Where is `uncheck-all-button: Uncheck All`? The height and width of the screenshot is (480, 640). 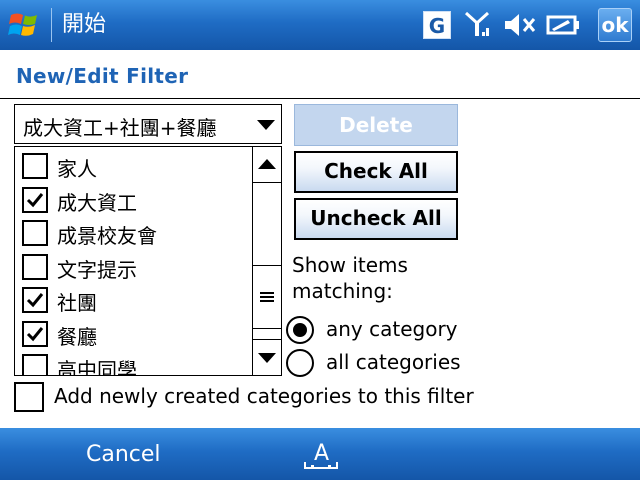 uncheck-all-button: Uncheck All is located at coordinates (376, 219).